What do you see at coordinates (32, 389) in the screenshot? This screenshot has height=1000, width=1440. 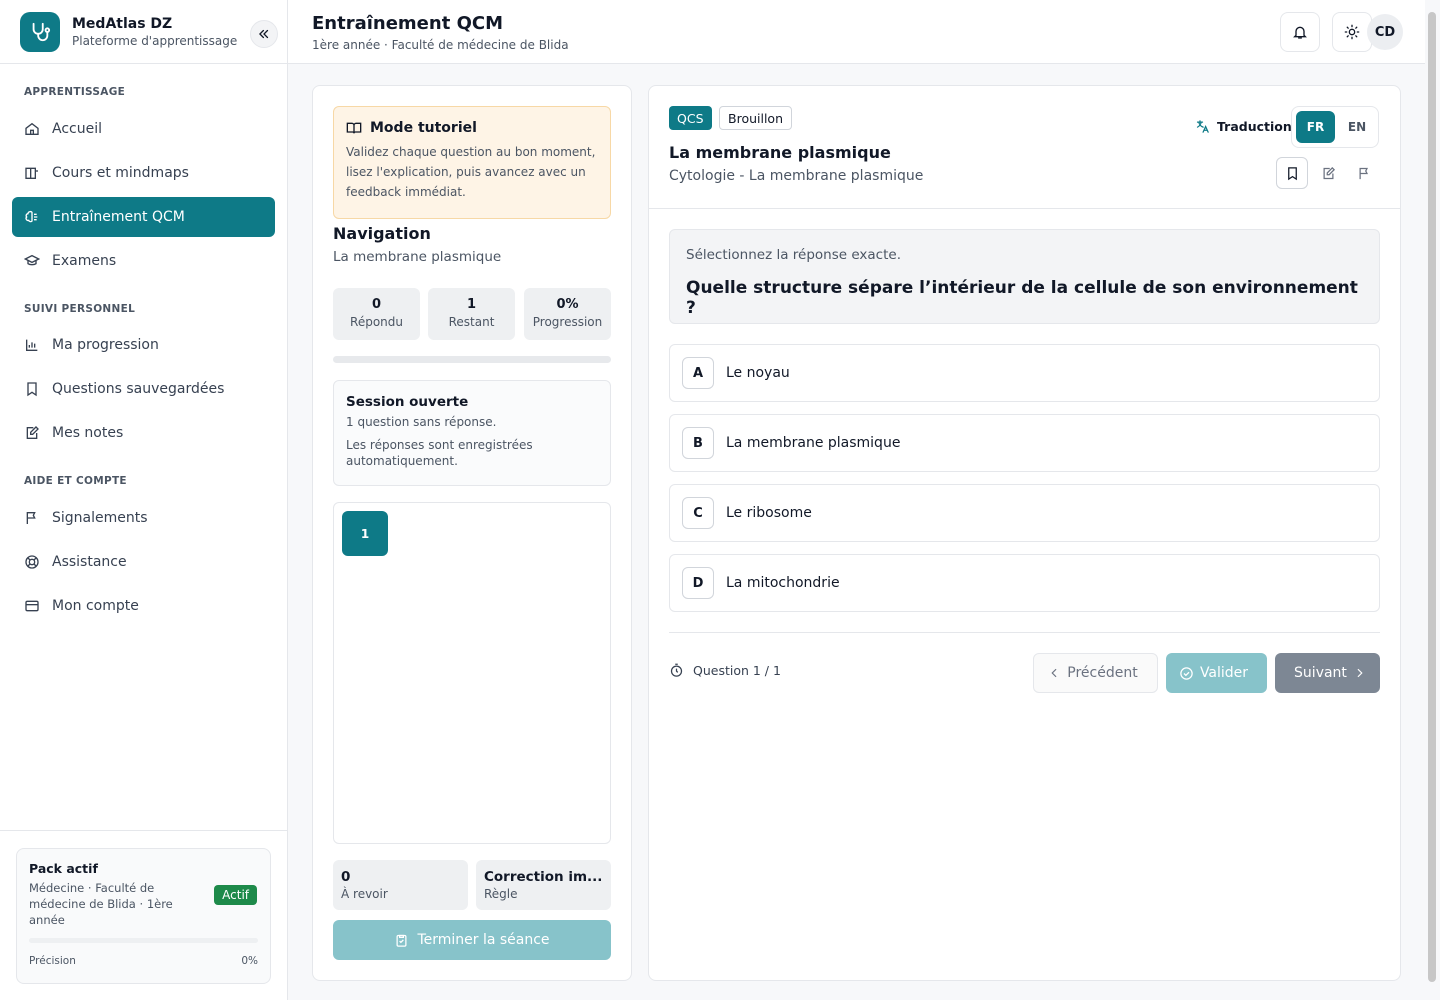 I see `bookmark-icon` at bounding box center [32, 389].